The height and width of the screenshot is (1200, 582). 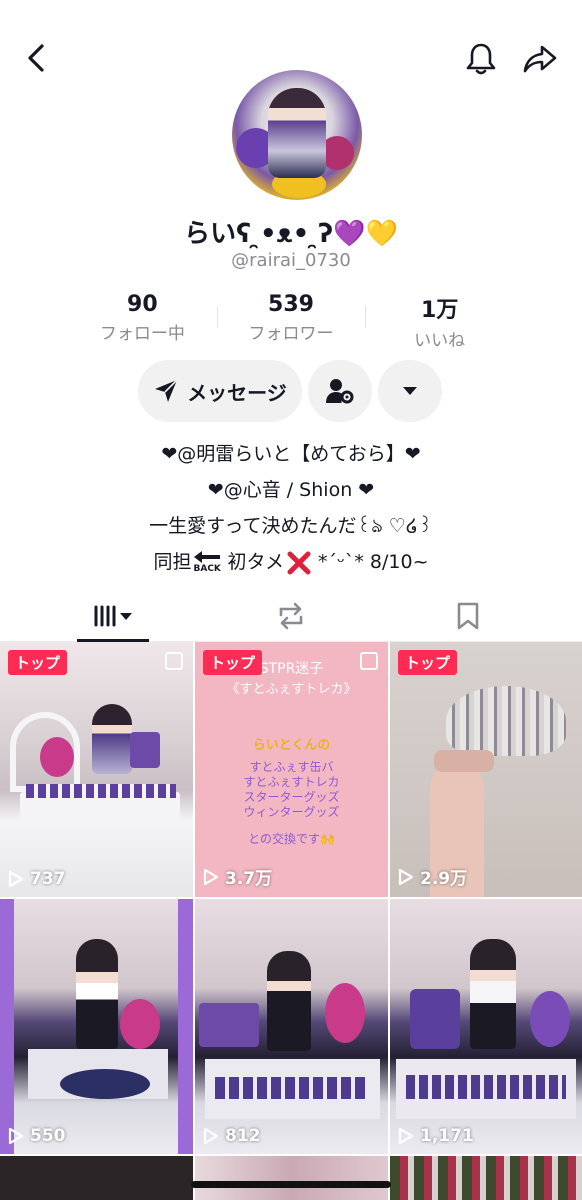 I want to click on bookmark-icon, so click(x=468, y=616).